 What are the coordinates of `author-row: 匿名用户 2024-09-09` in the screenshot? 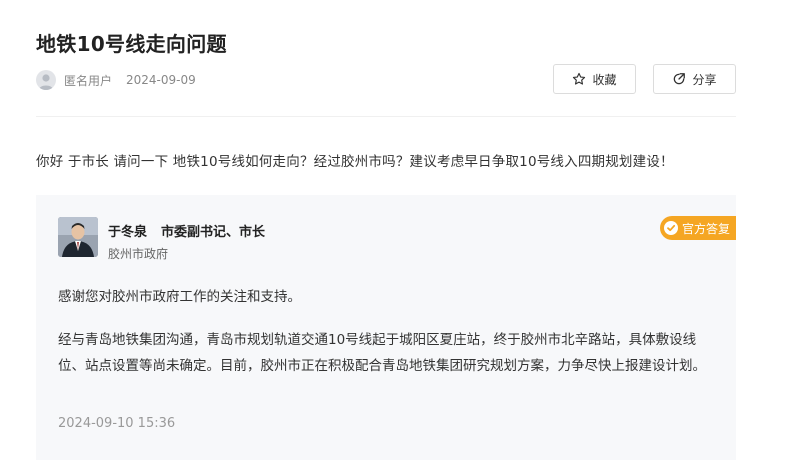 It's located at (116, 80).